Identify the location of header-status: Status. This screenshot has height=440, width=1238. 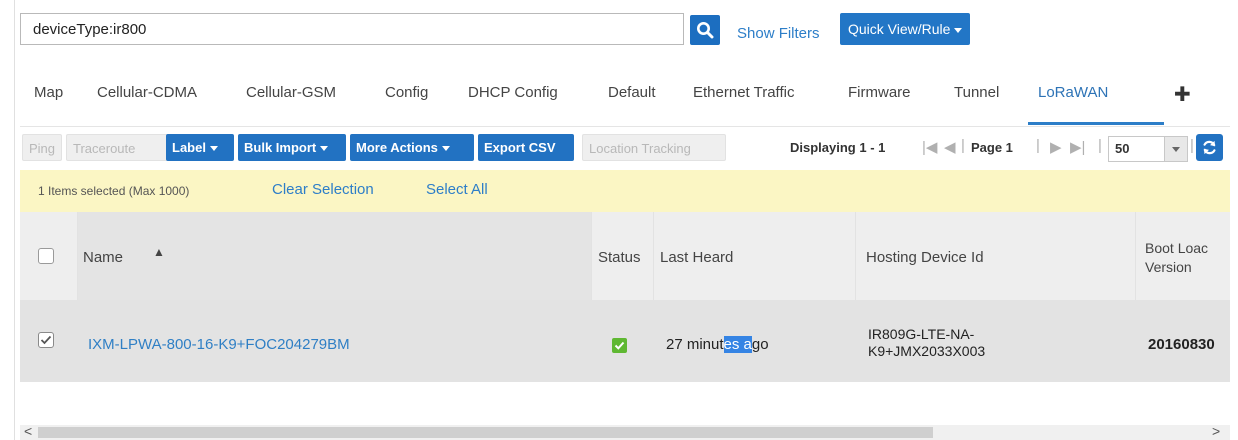
(623, 256).